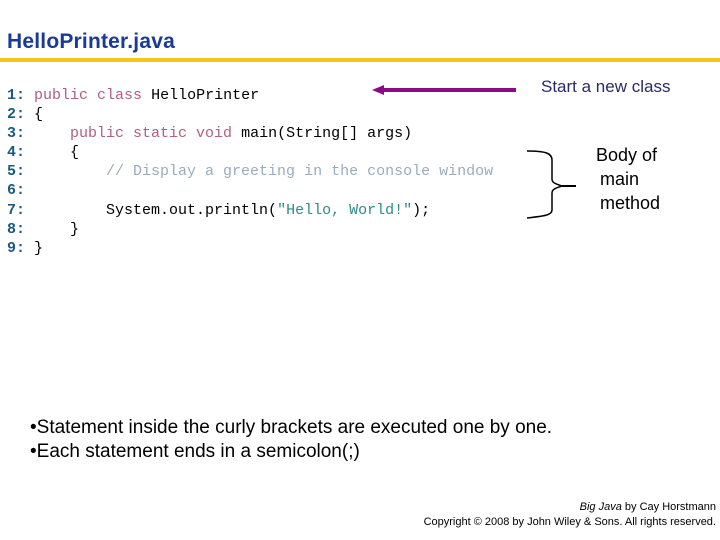 The height and width of the screenshot is (540, 720). I want to click on book-author: by Cay Horstmann, so click(668, 507).